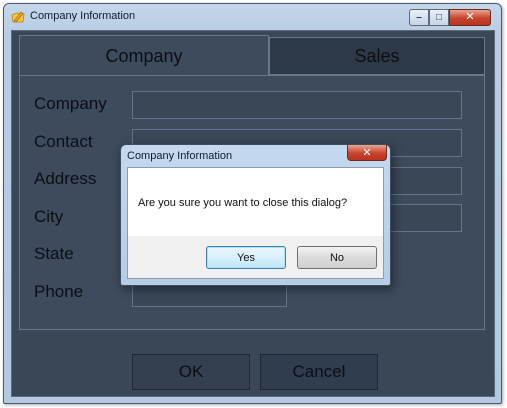  Describe the element at coordinates (59, 291) in the screenshot. I see `phone-label: Phone` at that location.